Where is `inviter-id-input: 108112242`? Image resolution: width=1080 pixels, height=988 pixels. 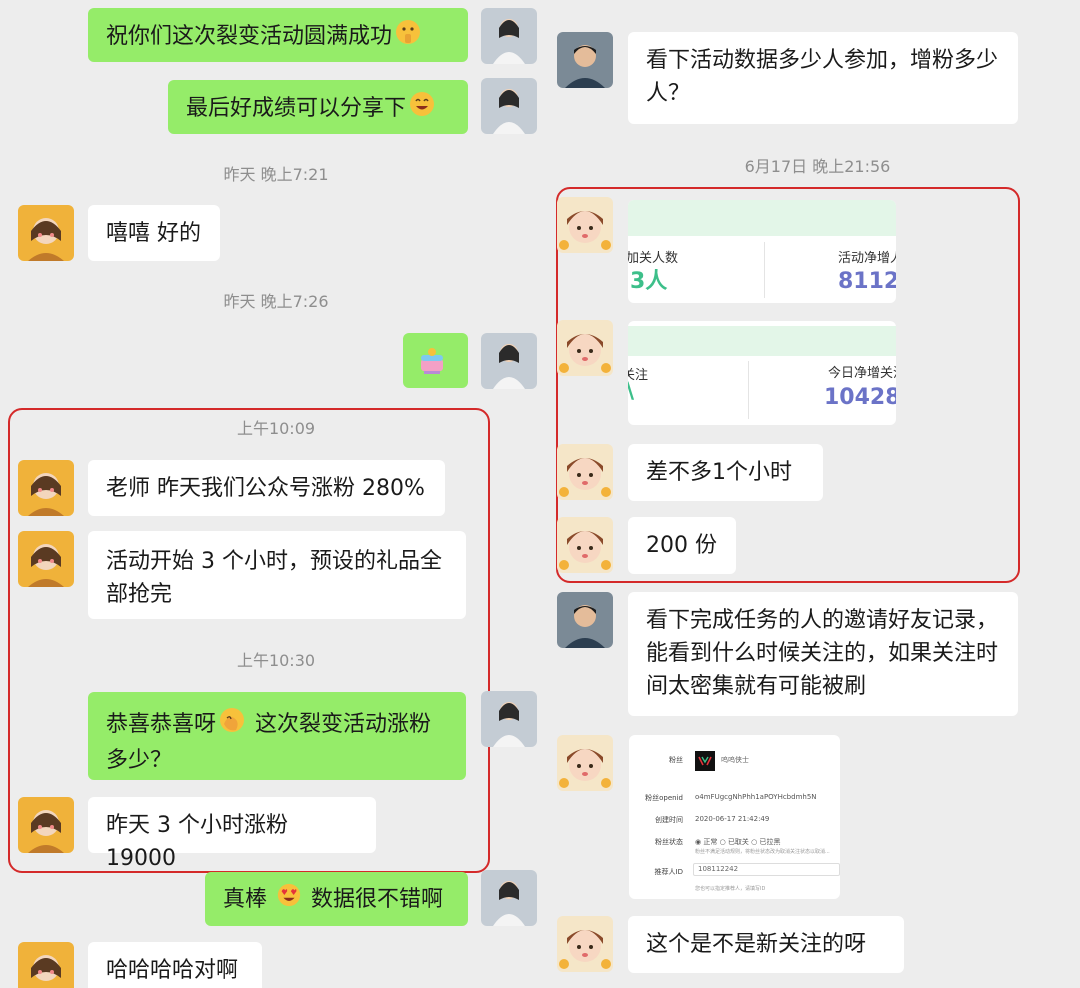 inviter-id-input: 108112242 is located at coordinates (766, 869).